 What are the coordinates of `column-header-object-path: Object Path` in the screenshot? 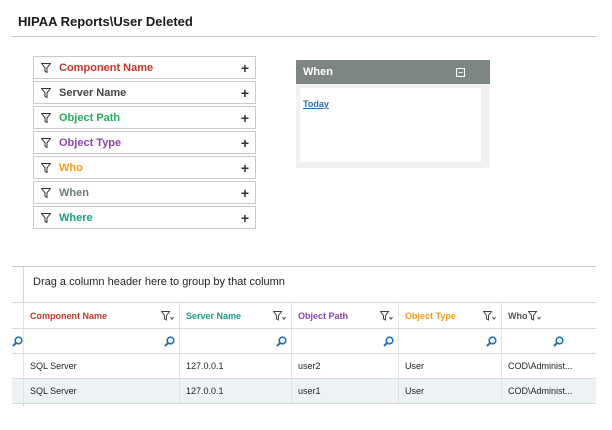 It's located at (345, 315).